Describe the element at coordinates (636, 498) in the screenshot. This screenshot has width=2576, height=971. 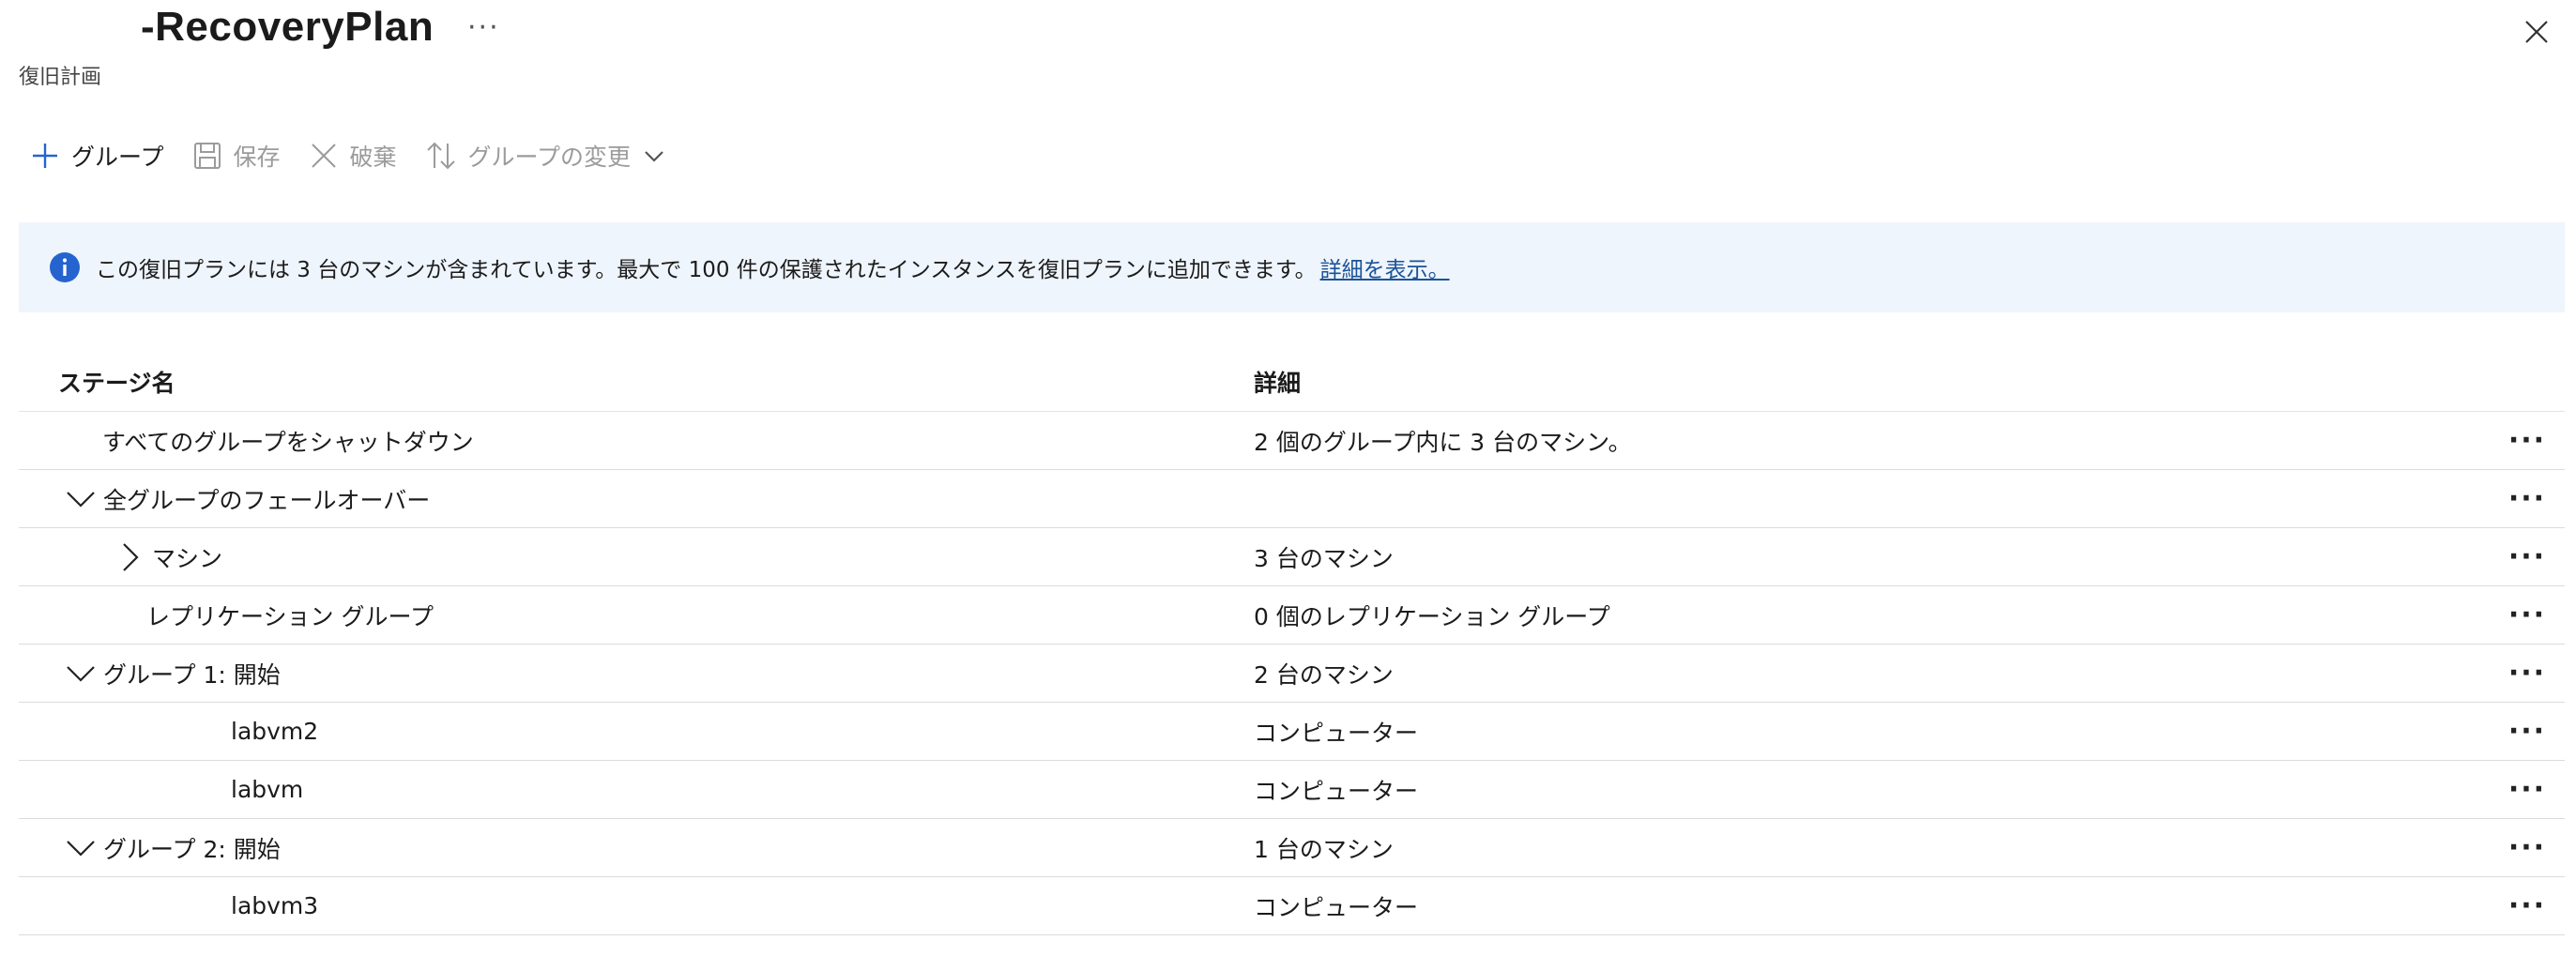
I see `cell-stage-name: 全グループのフェールオーバー` at that location.